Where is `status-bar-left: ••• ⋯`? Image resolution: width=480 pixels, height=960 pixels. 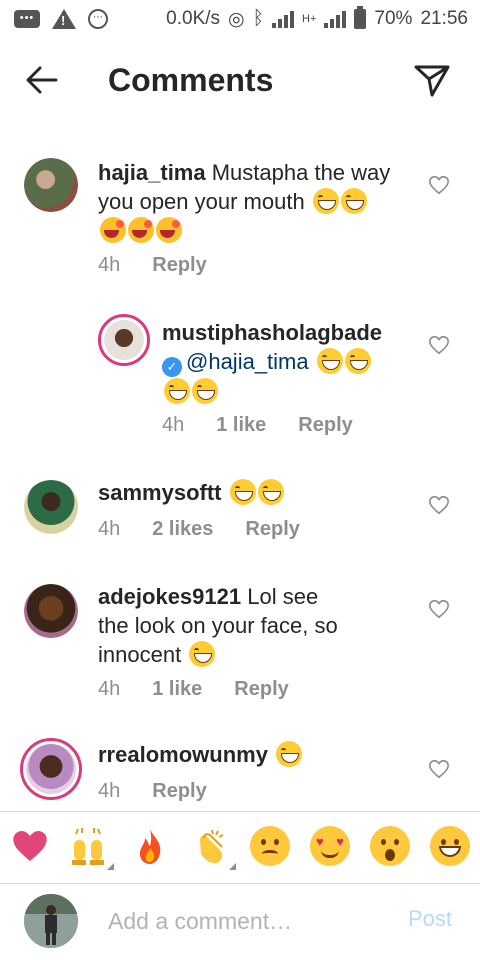
status-bar-left: ••• ⋯ is located at coordinates (61, 19).